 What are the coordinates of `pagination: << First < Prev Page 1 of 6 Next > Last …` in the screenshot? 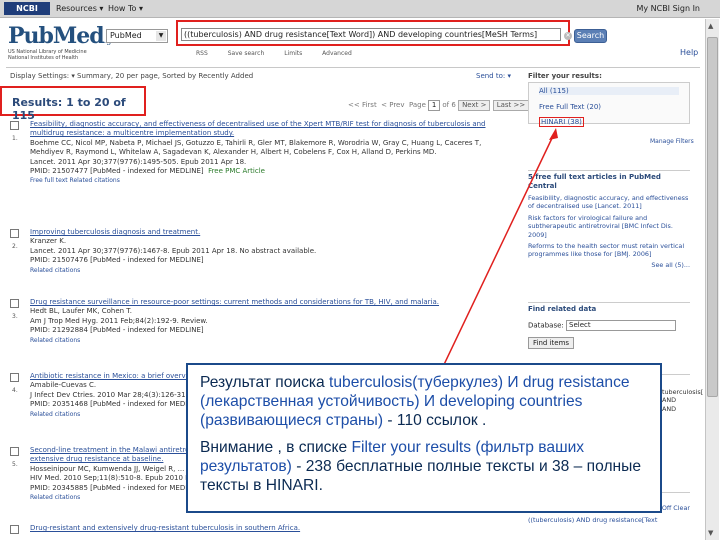 It's located at (439, 105).